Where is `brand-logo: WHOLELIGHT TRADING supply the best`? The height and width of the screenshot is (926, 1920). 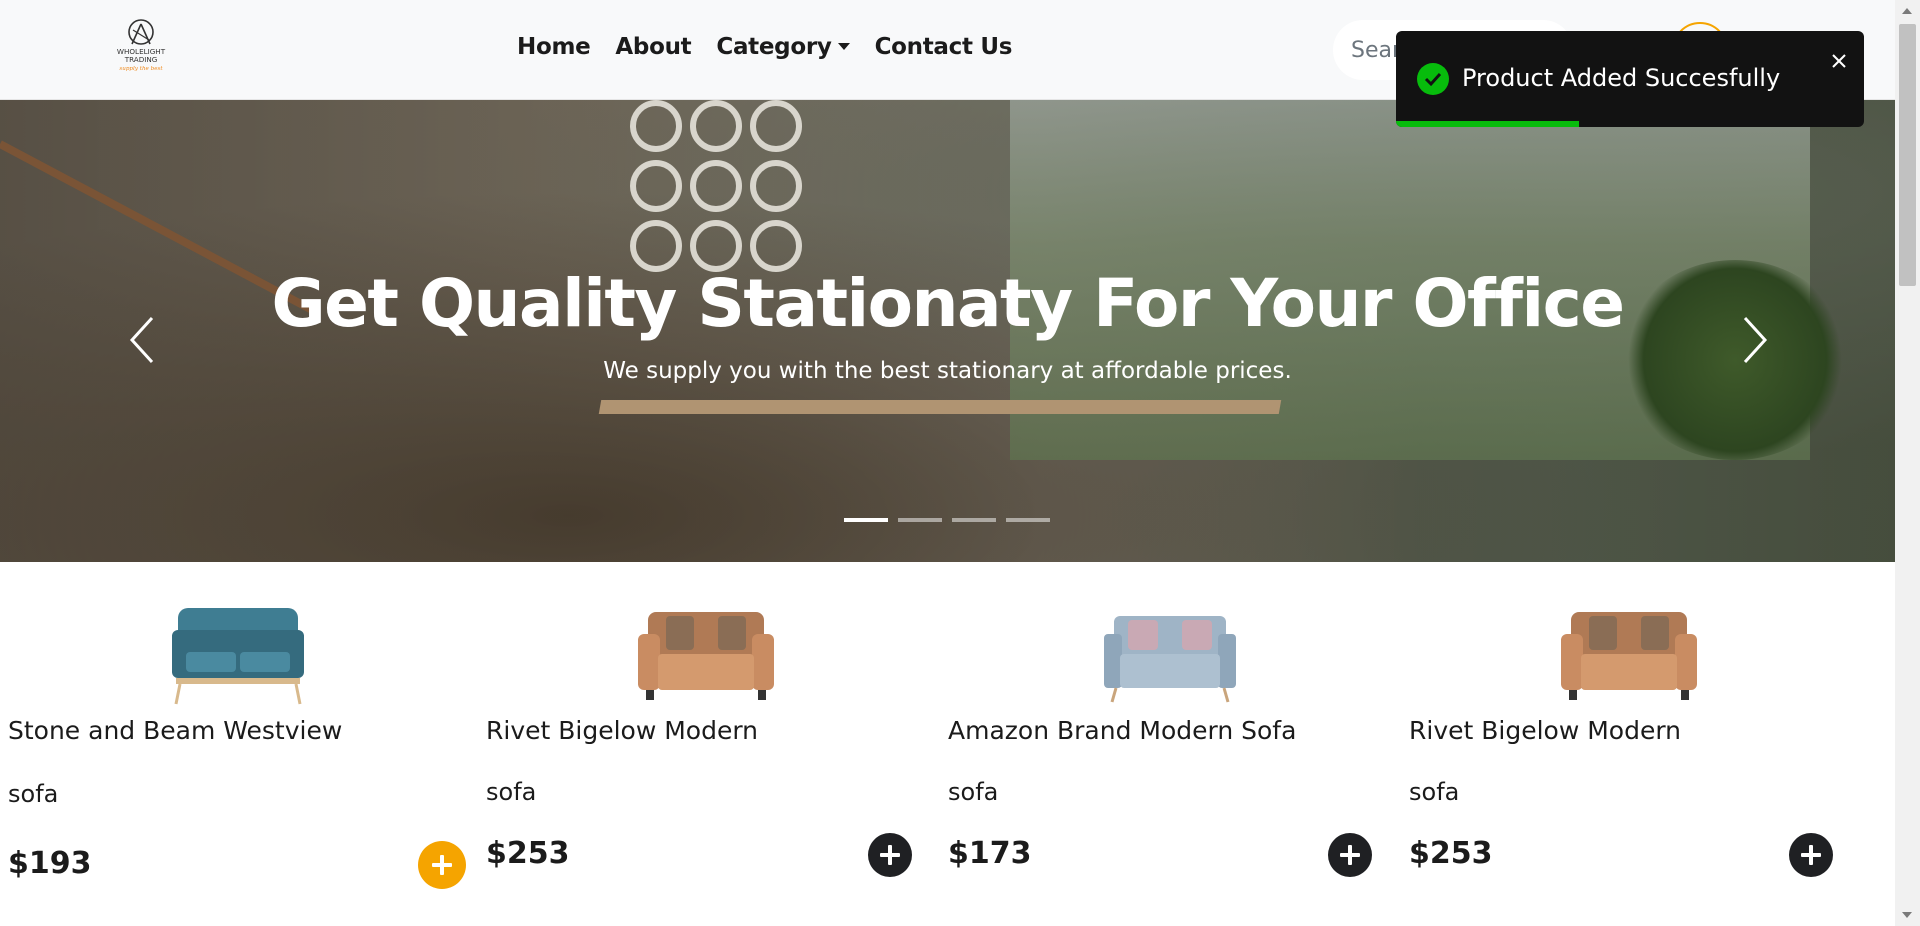
brand-logo: WHOLELIGHT TRADING supply the best is located at coordinates (141, 48).